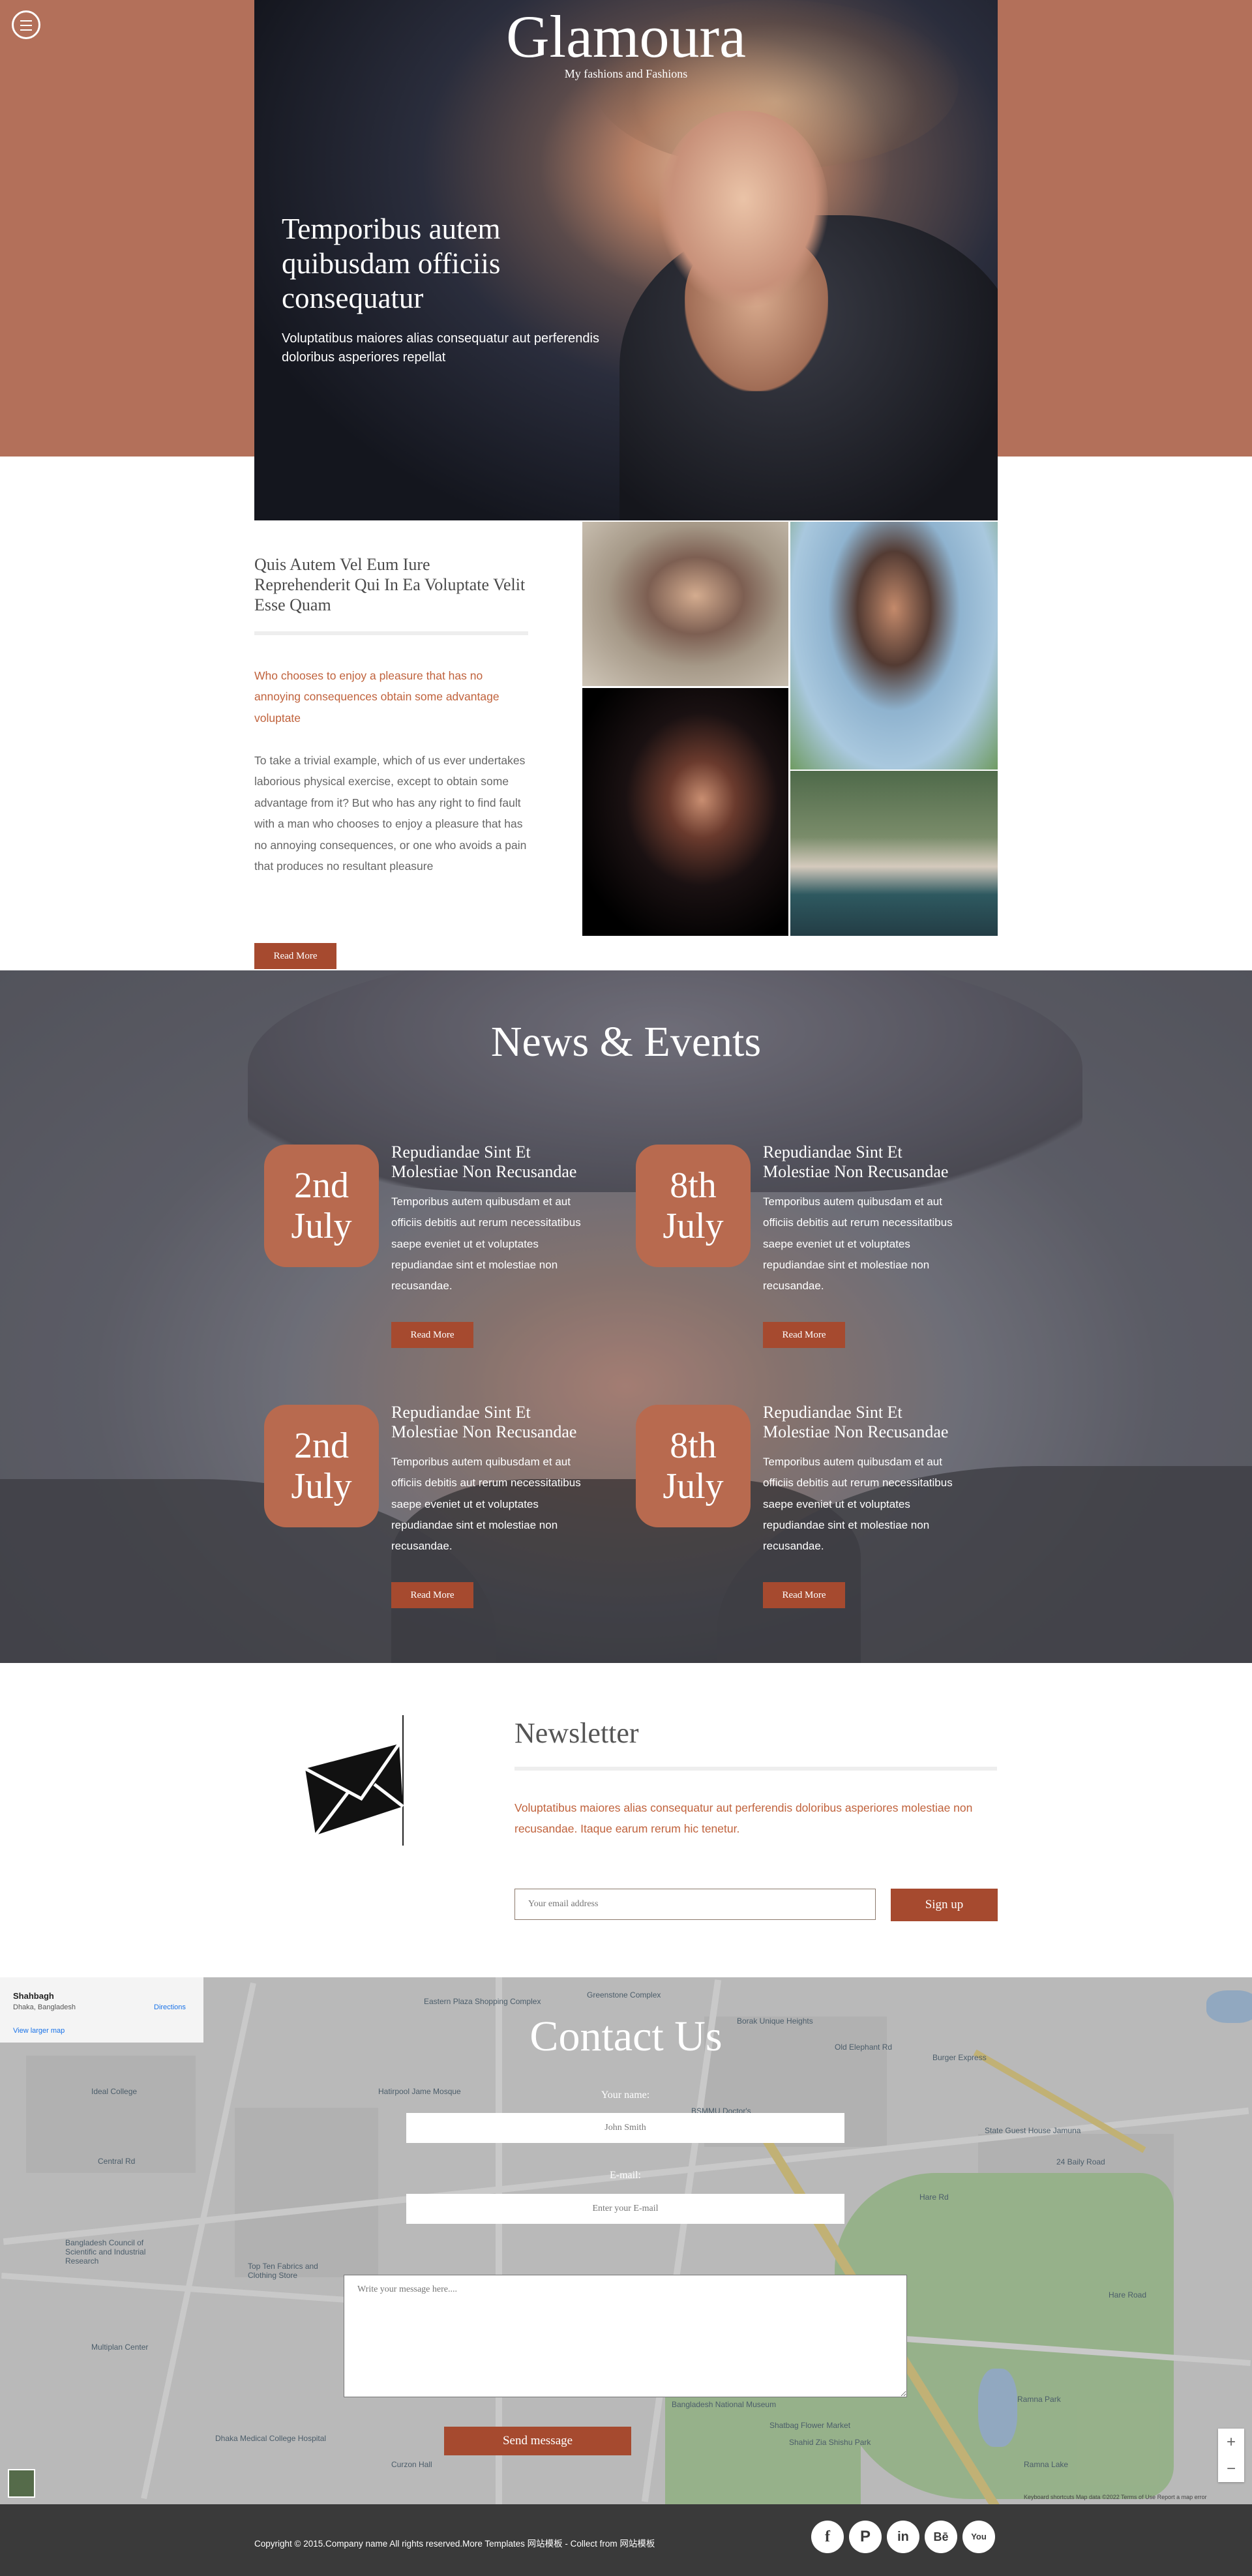 Image resolution: width=1252 pixels, height=2576 pixels. What do you see at coordinates (114, 2091) in the screenshot?
I see `map-label: Ideal College` at bounding box center [114, 2091].